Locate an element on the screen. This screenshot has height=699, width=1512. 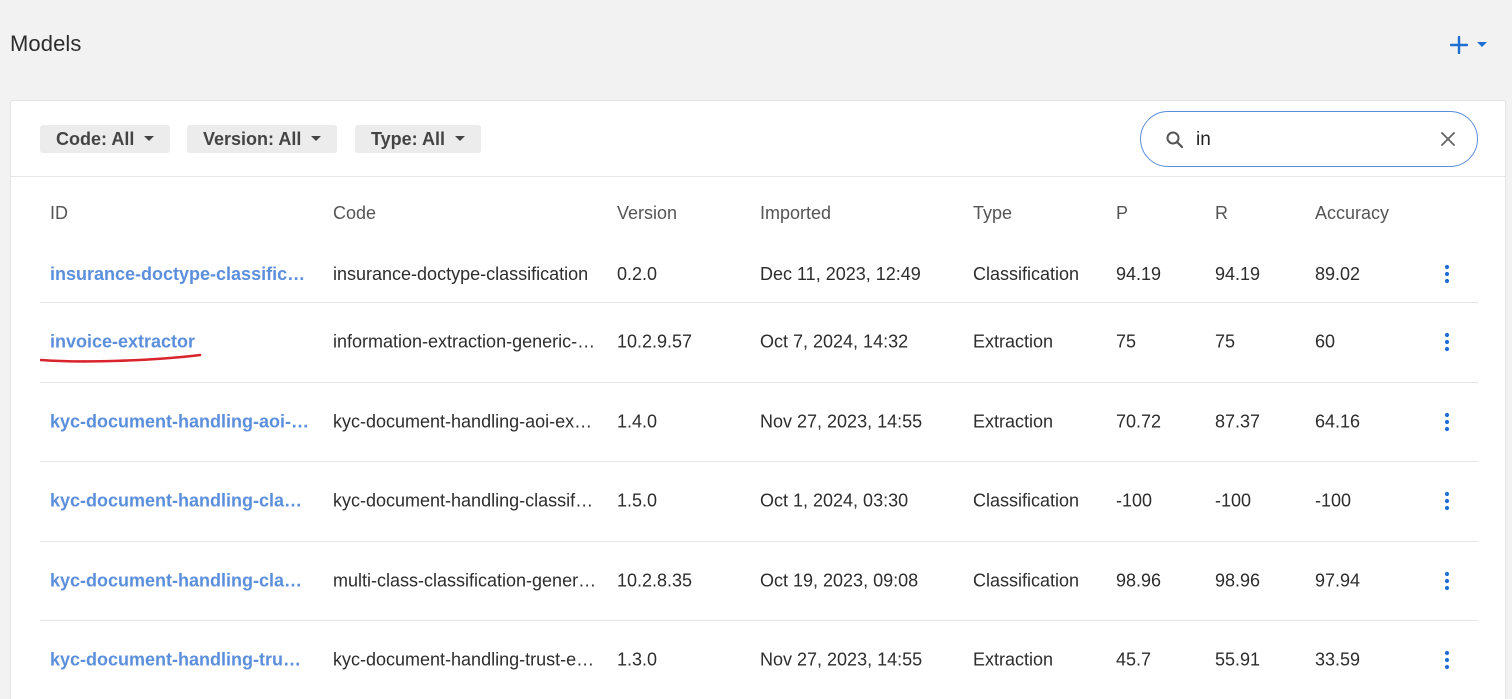
cell-version: 10.2.8.35 is located at coordinates (655, 580).